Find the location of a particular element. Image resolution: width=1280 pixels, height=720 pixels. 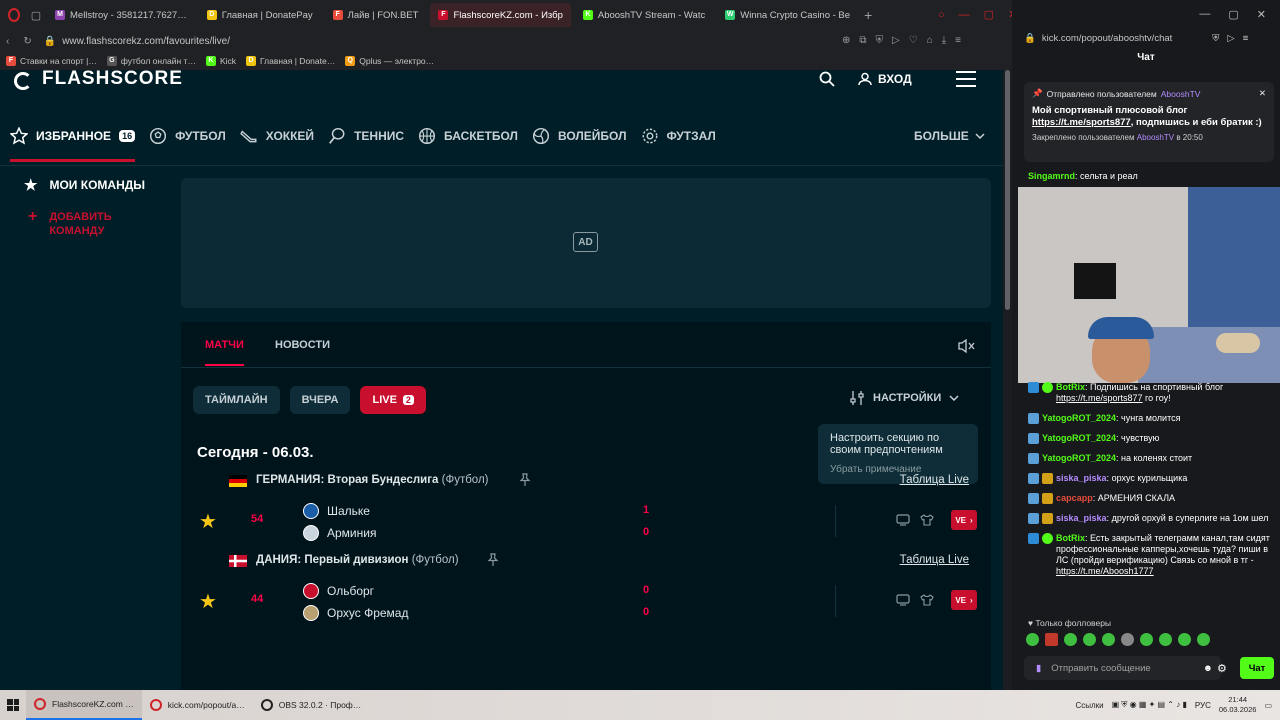

browser-tab: W Winna Crypto Casino - Be is located at coordinates (787, 15).